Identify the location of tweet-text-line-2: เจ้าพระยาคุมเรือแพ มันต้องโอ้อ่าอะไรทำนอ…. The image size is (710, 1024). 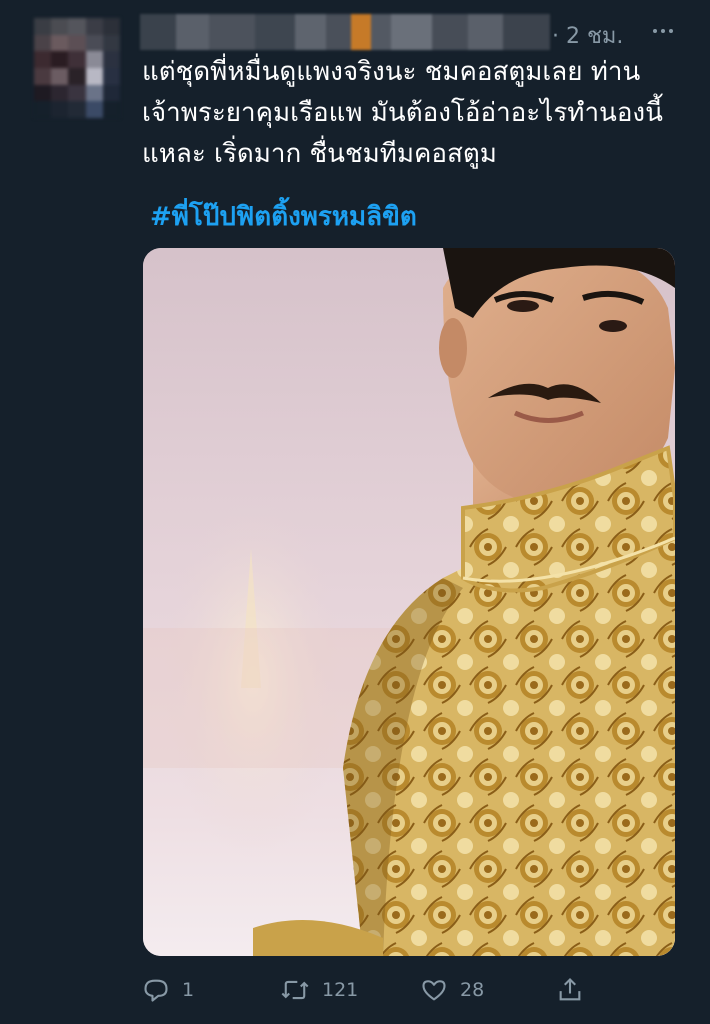
(402, 113).